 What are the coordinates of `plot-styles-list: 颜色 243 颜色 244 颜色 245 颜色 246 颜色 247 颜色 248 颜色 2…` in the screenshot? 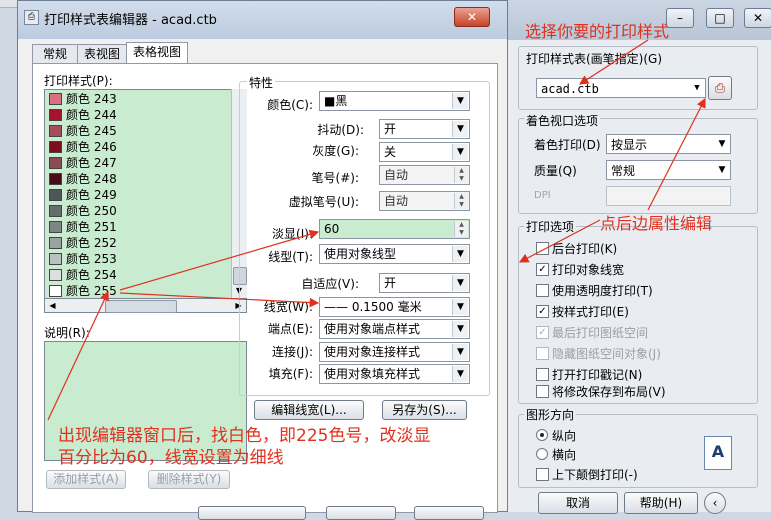 It's located at (145, 194).